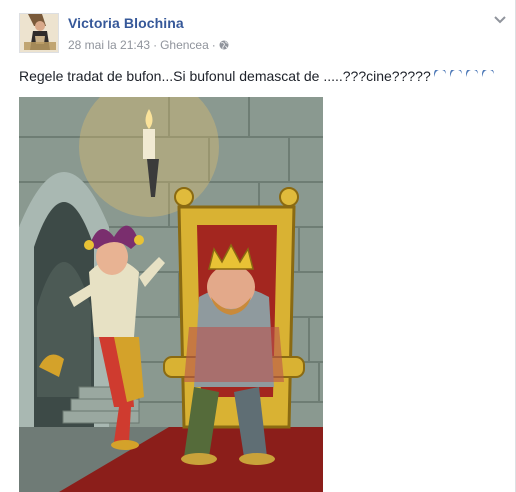 The height and width of the screenshot is (492, 516). I want to click on moon-icon, so click(463, 74).